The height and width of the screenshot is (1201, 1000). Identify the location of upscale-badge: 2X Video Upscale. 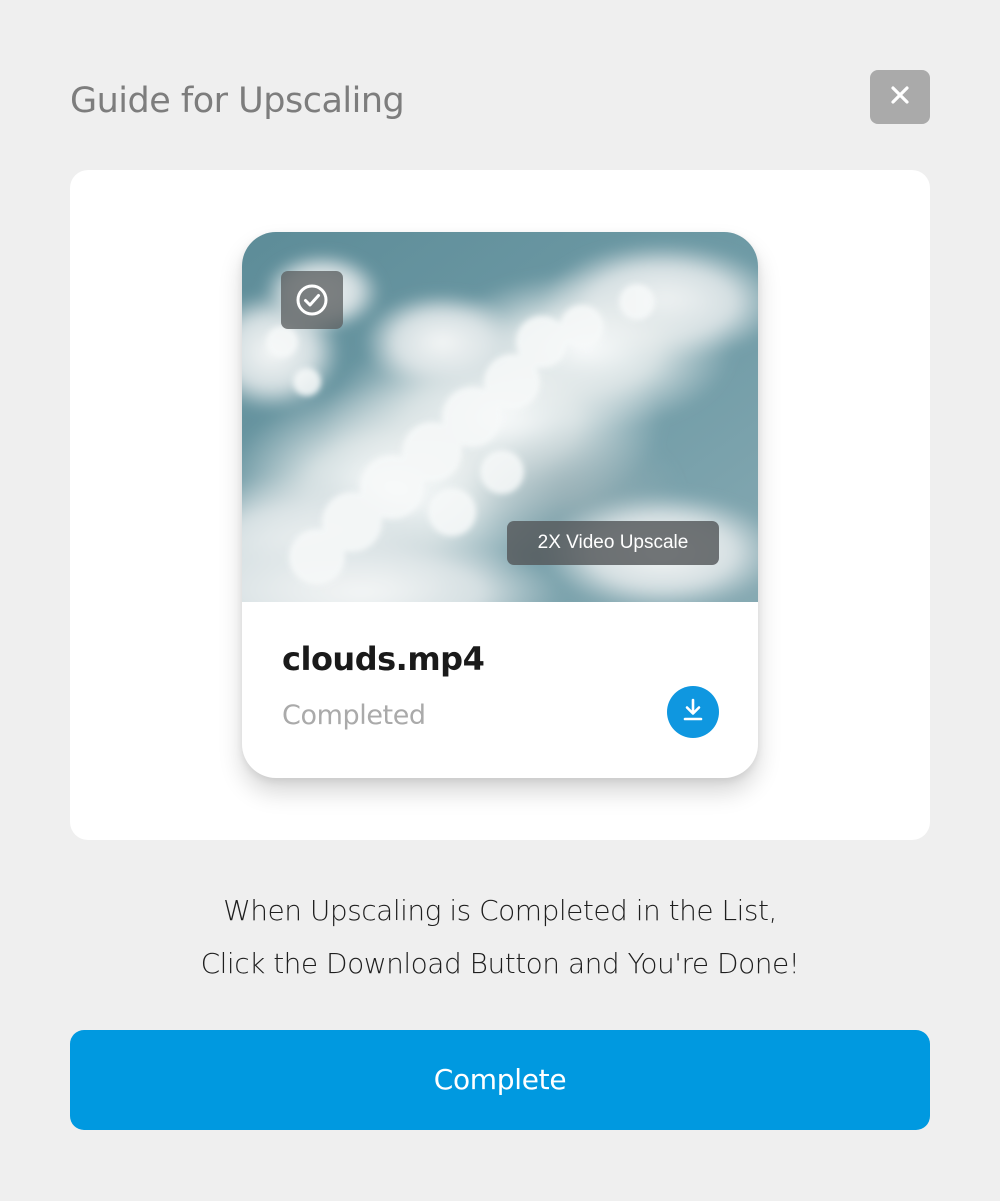
(613, 543).